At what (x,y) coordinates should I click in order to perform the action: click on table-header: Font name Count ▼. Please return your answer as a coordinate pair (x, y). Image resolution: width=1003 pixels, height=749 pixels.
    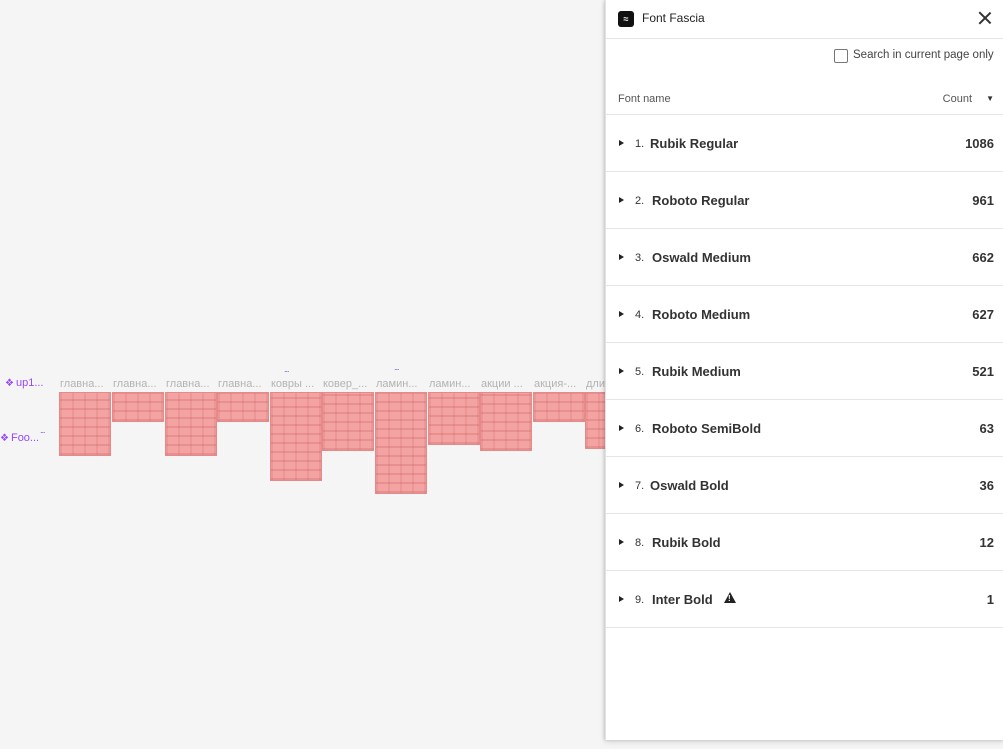
    Looking at the image, I should click on (804, 103).